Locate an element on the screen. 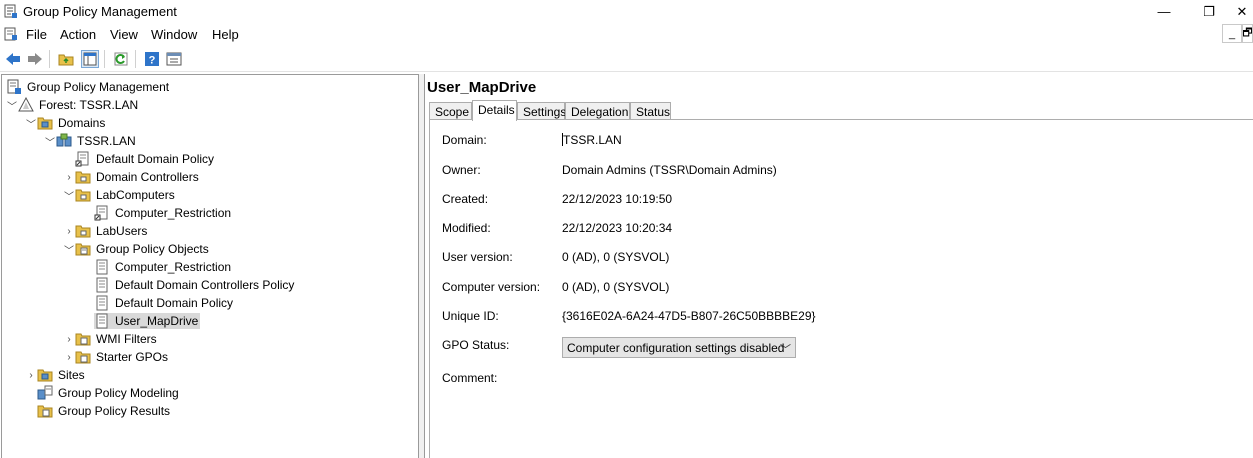  tree-item-forest: ﹀ Forest: TSSR.LAN is located at coordinates (73, 105).